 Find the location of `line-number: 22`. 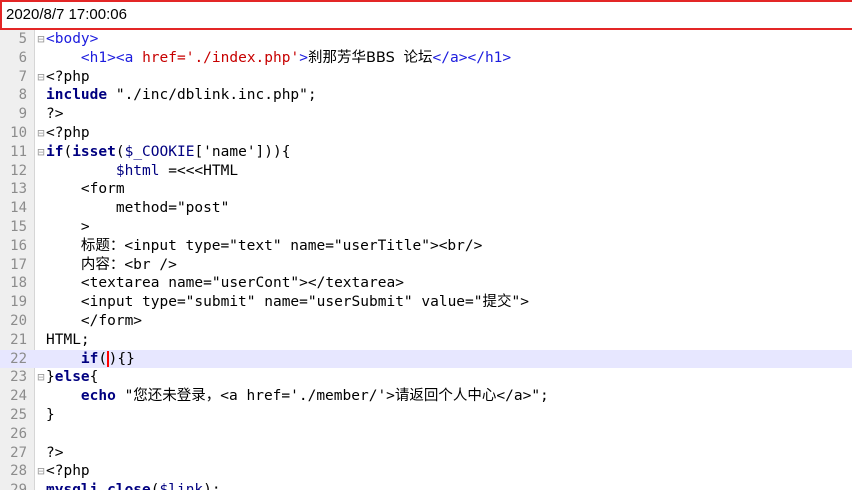

line-number: 22 is located at coordinates (18, 358).